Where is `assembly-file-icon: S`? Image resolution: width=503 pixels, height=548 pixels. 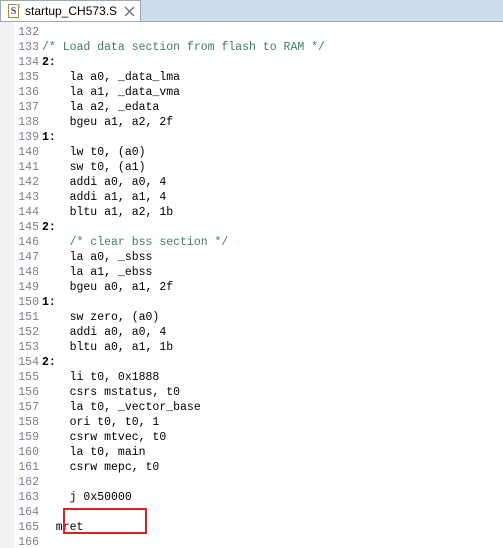
assembly-file-icon: S is located at coordinates (13, 11).